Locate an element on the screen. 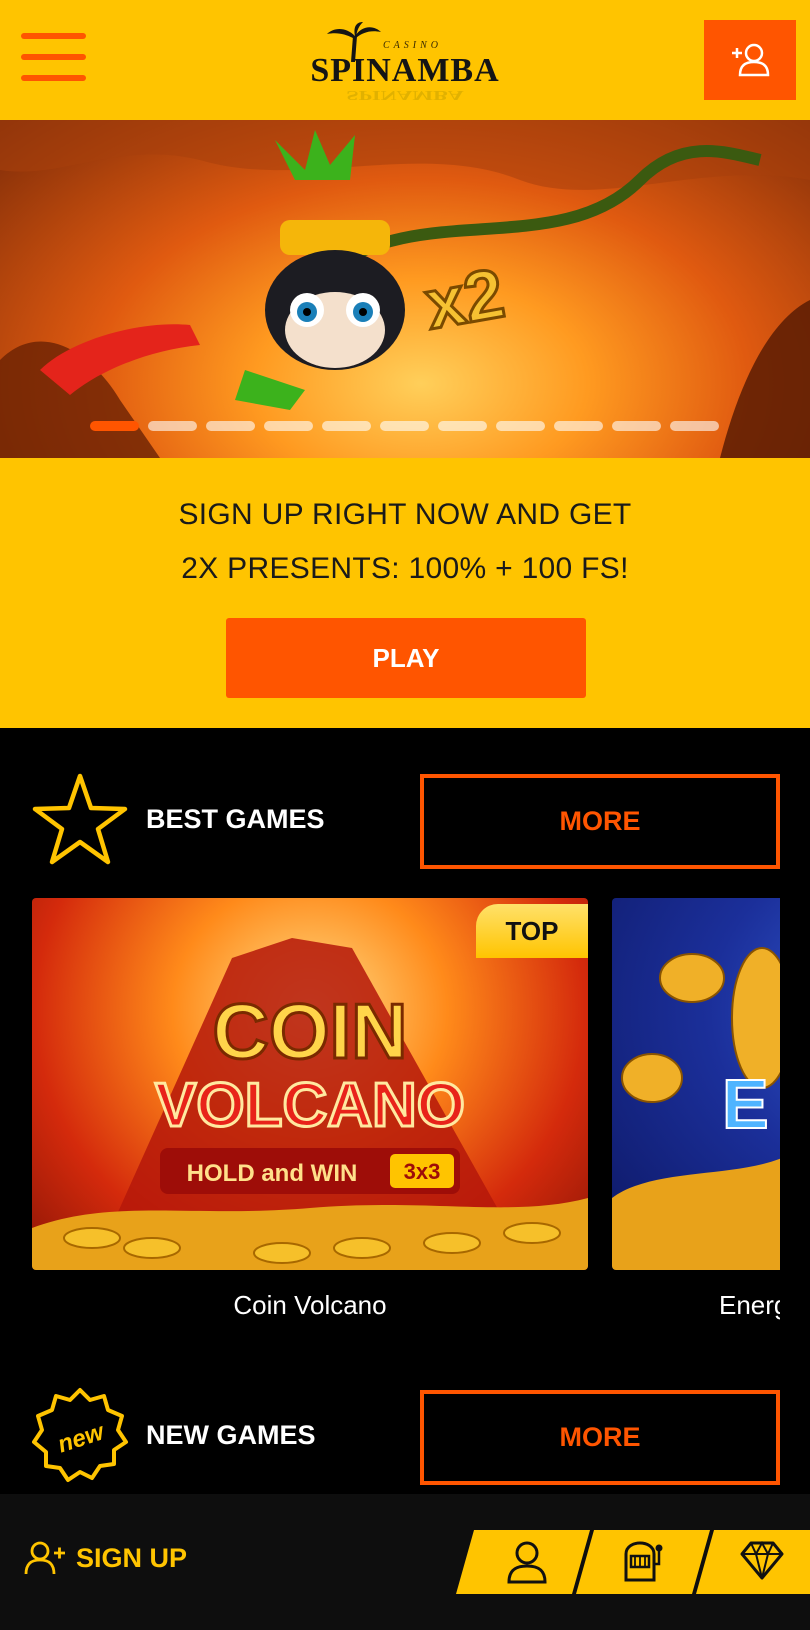 The image size is (810, 1630). slot-machine-icon is located at coordinates (643, 1561).